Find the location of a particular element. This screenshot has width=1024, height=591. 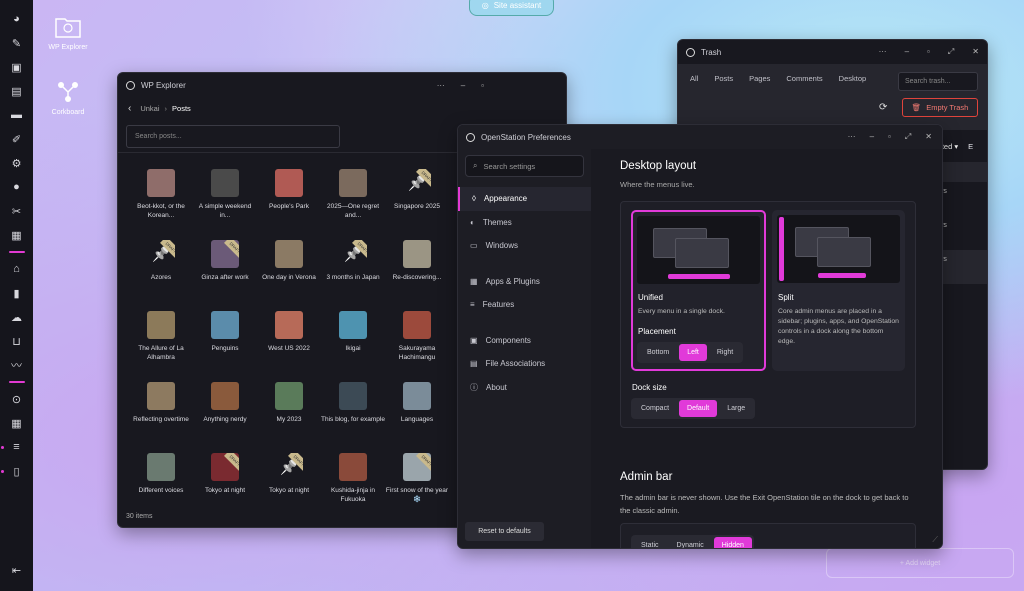

post-item: DRAFT First snow of the year ❄️ is located at coordinates (417, 488).